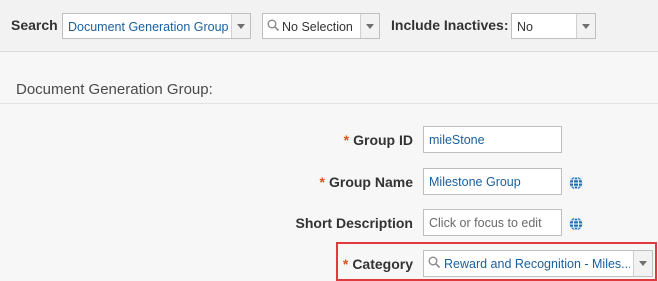 The image size is (658, 281). I want to click on section-divider, so click(329, 103).